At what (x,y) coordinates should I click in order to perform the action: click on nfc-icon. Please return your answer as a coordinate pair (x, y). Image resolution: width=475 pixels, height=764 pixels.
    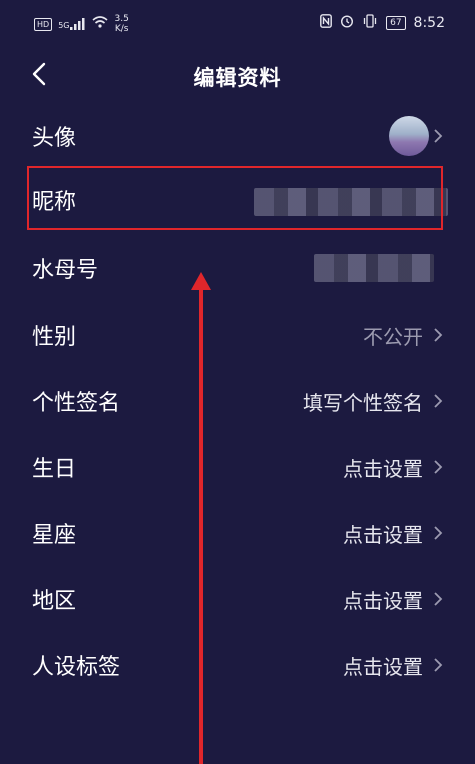
    Looking at the image, I should click on (326, 23).